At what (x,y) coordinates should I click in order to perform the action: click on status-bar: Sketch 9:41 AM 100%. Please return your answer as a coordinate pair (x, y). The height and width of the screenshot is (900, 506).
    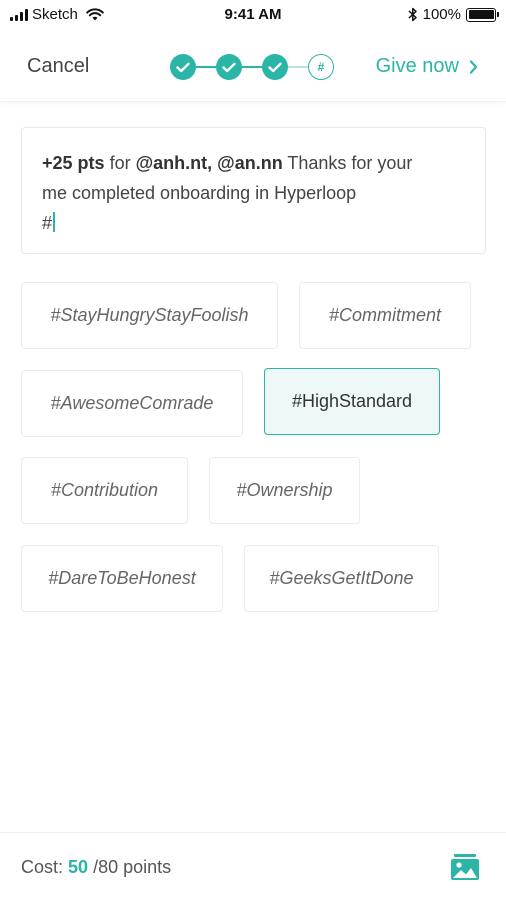
    Looking at the image, I should click on (253, 15).